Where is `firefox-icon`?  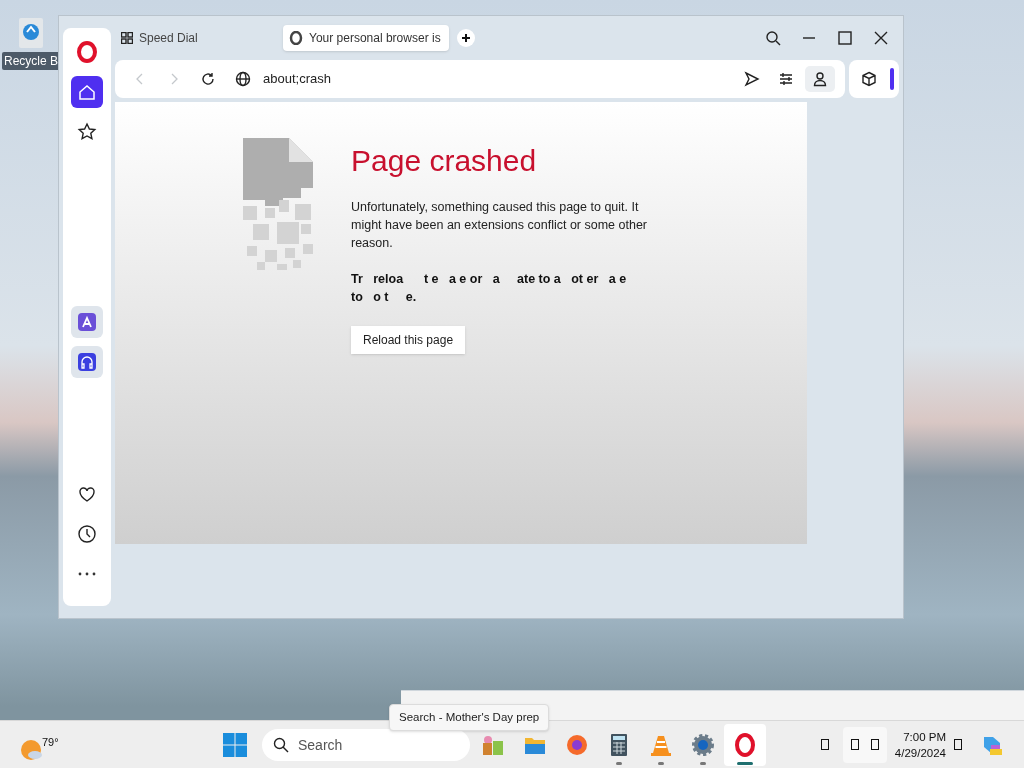 firefox-icon is located at coordinates (577, 744).